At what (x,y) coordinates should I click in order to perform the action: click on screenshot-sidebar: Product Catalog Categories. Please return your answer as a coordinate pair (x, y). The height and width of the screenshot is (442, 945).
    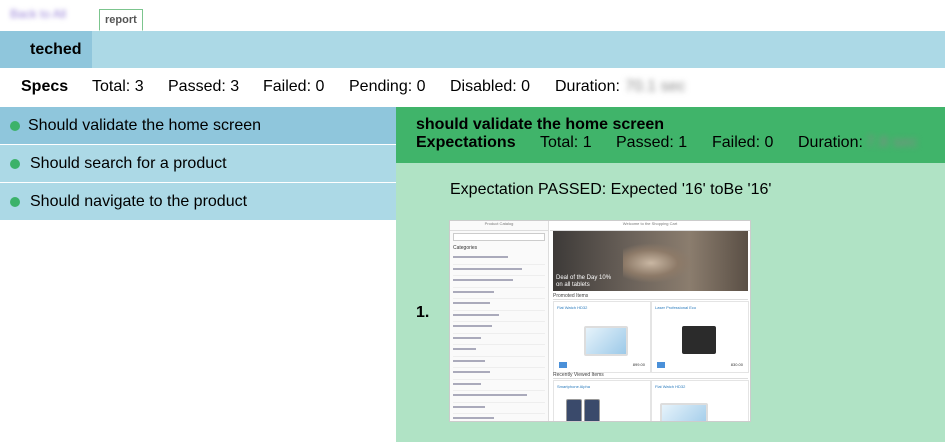
    Looking at the image, I should click on (499, 321).